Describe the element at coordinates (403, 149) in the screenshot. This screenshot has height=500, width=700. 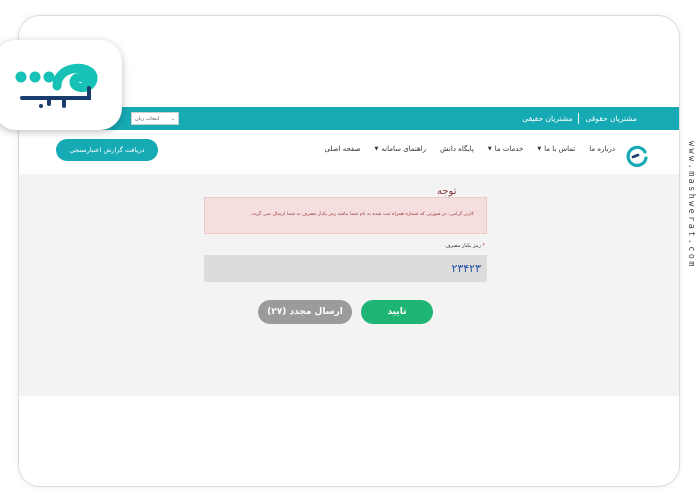
I see `nav-item-label: راهنمای سامانه` at that location.